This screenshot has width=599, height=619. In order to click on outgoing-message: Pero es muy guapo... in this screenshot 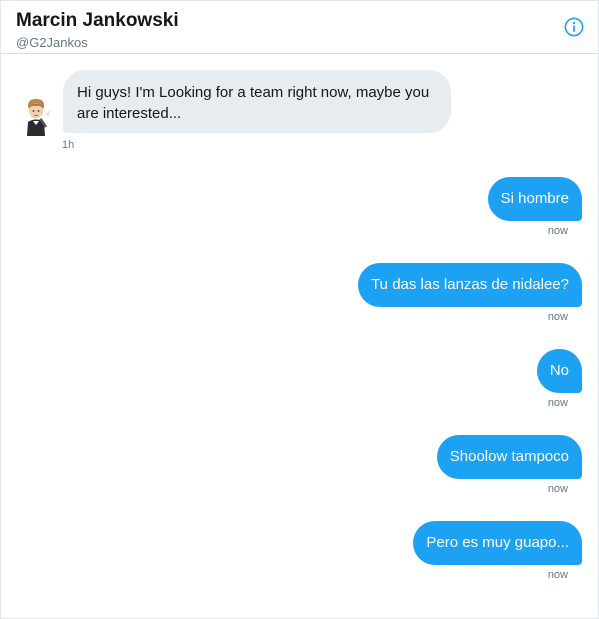, I will do `click(497, 543)`.